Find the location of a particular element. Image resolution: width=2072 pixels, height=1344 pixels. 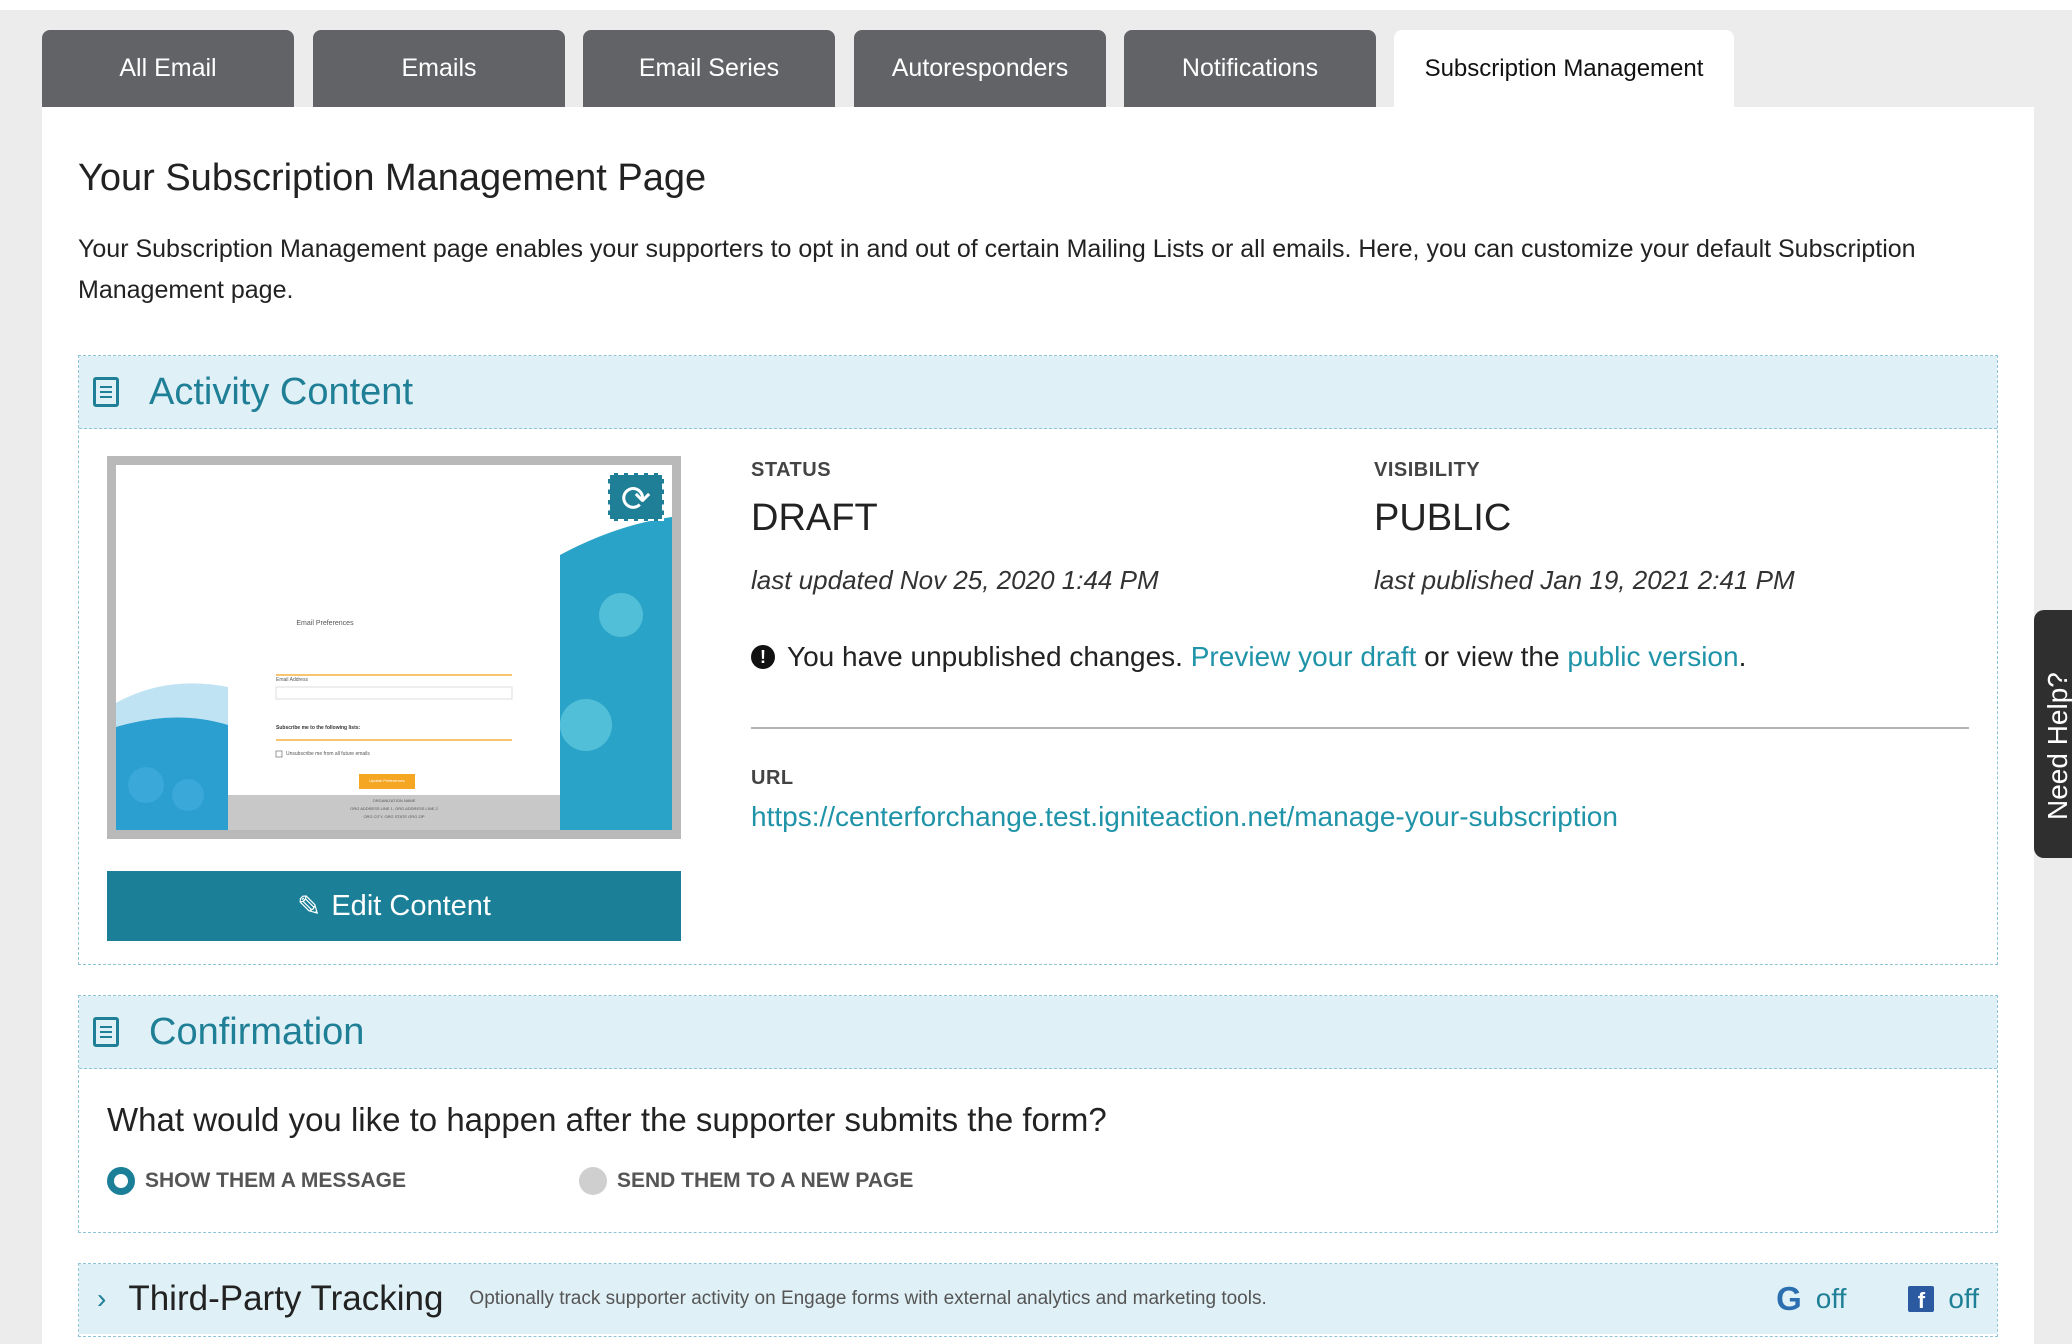

preview-footer-line: ORGANIZATION NAME is located at coordinates (394, 800).